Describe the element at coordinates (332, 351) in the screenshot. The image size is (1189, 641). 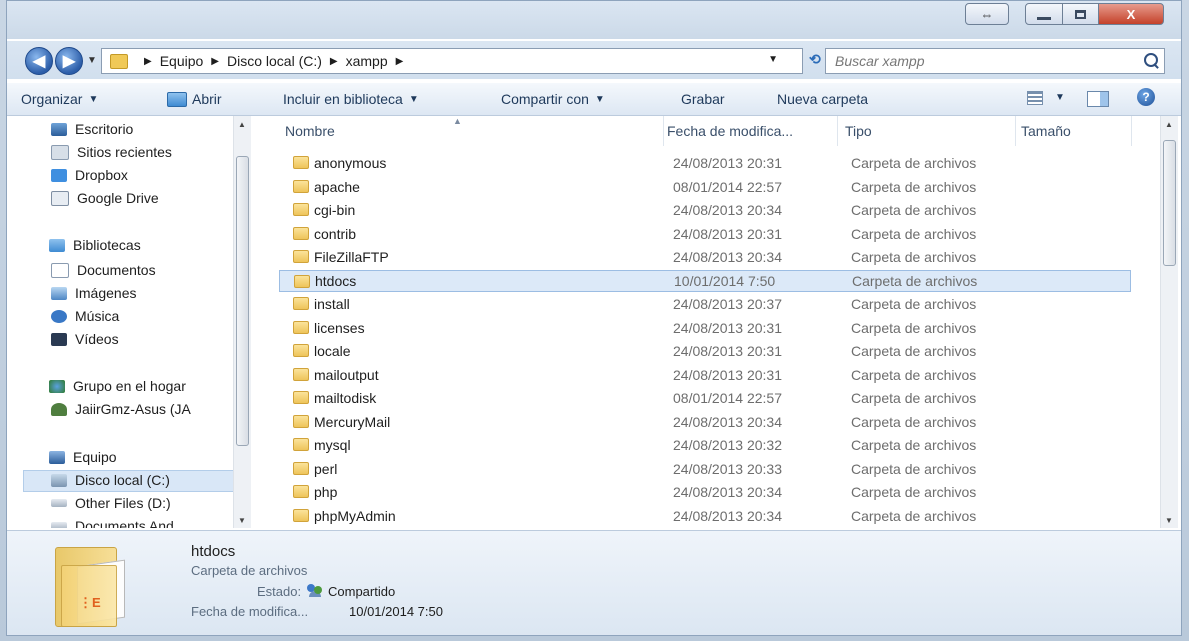
I see `file-name: locale` at that location.